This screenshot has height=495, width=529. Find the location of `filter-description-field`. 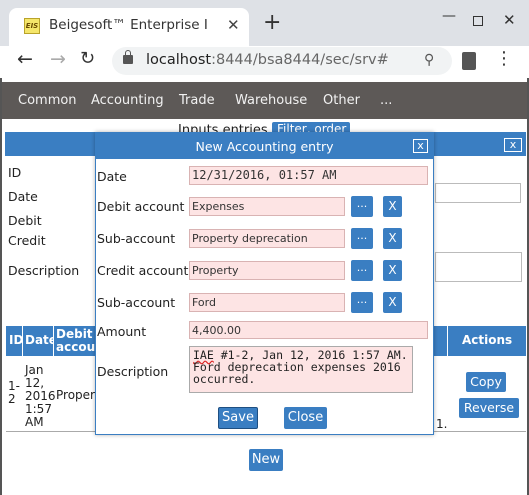

filter-description-field is located at coordinates (478, 267).